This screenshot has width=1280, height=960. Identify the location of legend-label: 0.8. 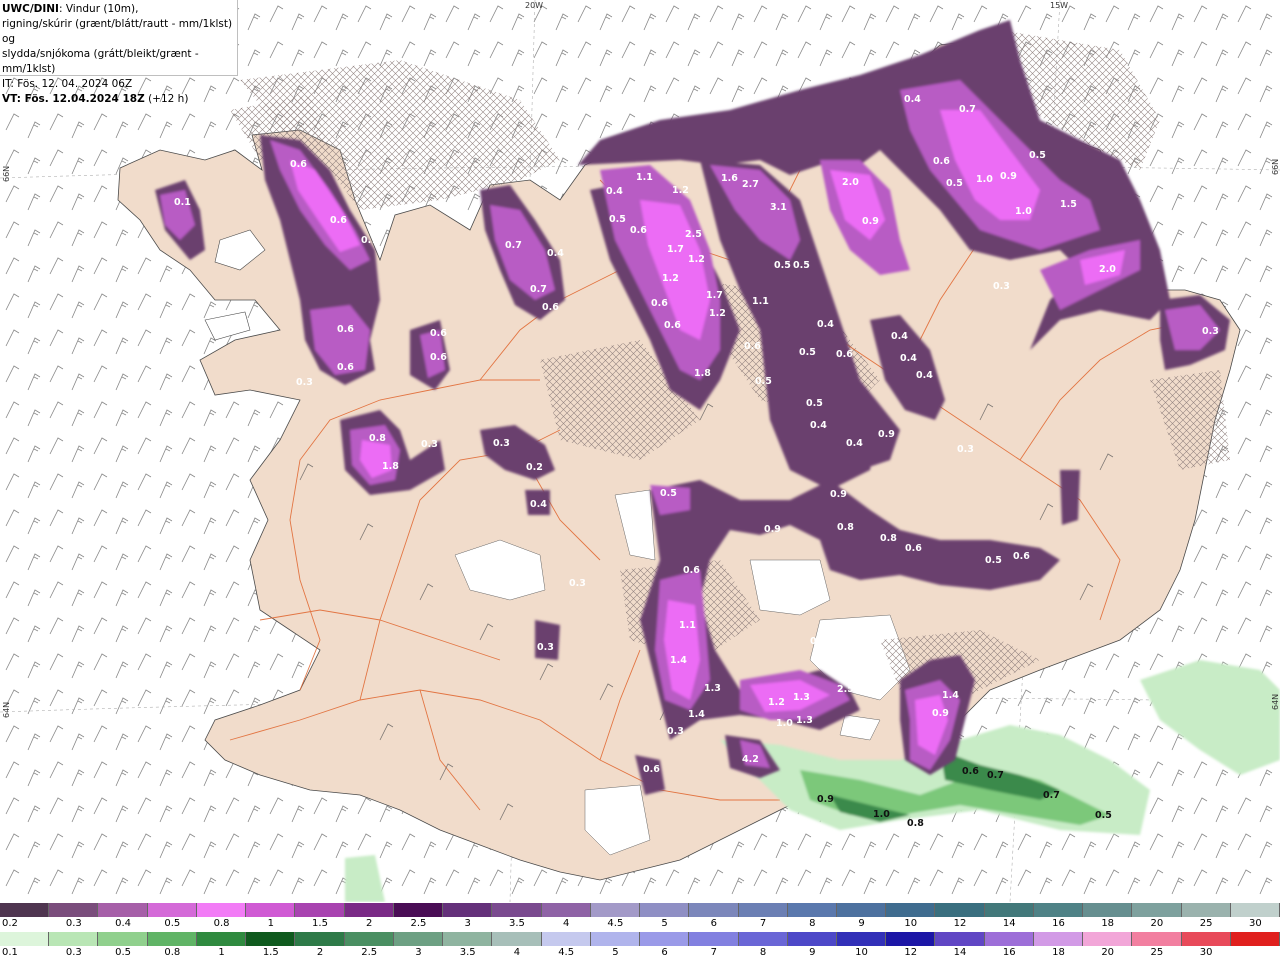
(221, 923).